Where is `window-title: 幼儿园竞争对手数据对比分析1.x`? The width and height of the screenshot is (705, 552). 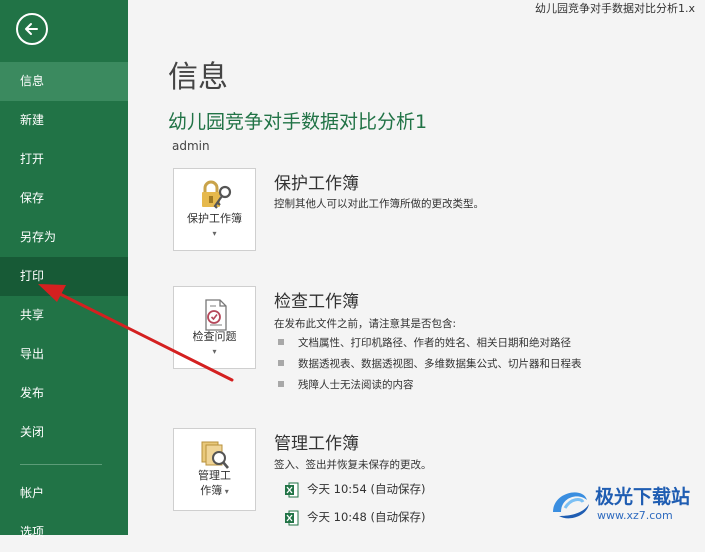
window-title: 幼儿园竞争对手数据对比分析1.x is located at coordinates (615, 8).